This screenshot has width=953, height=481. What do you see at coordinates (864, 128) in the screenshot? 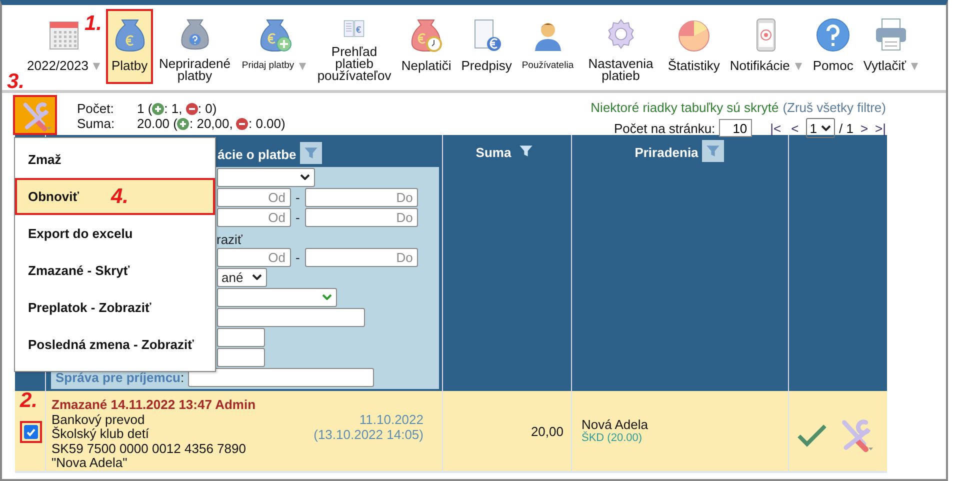
I see `next-page-link: >` at bounding box center [864, 128].